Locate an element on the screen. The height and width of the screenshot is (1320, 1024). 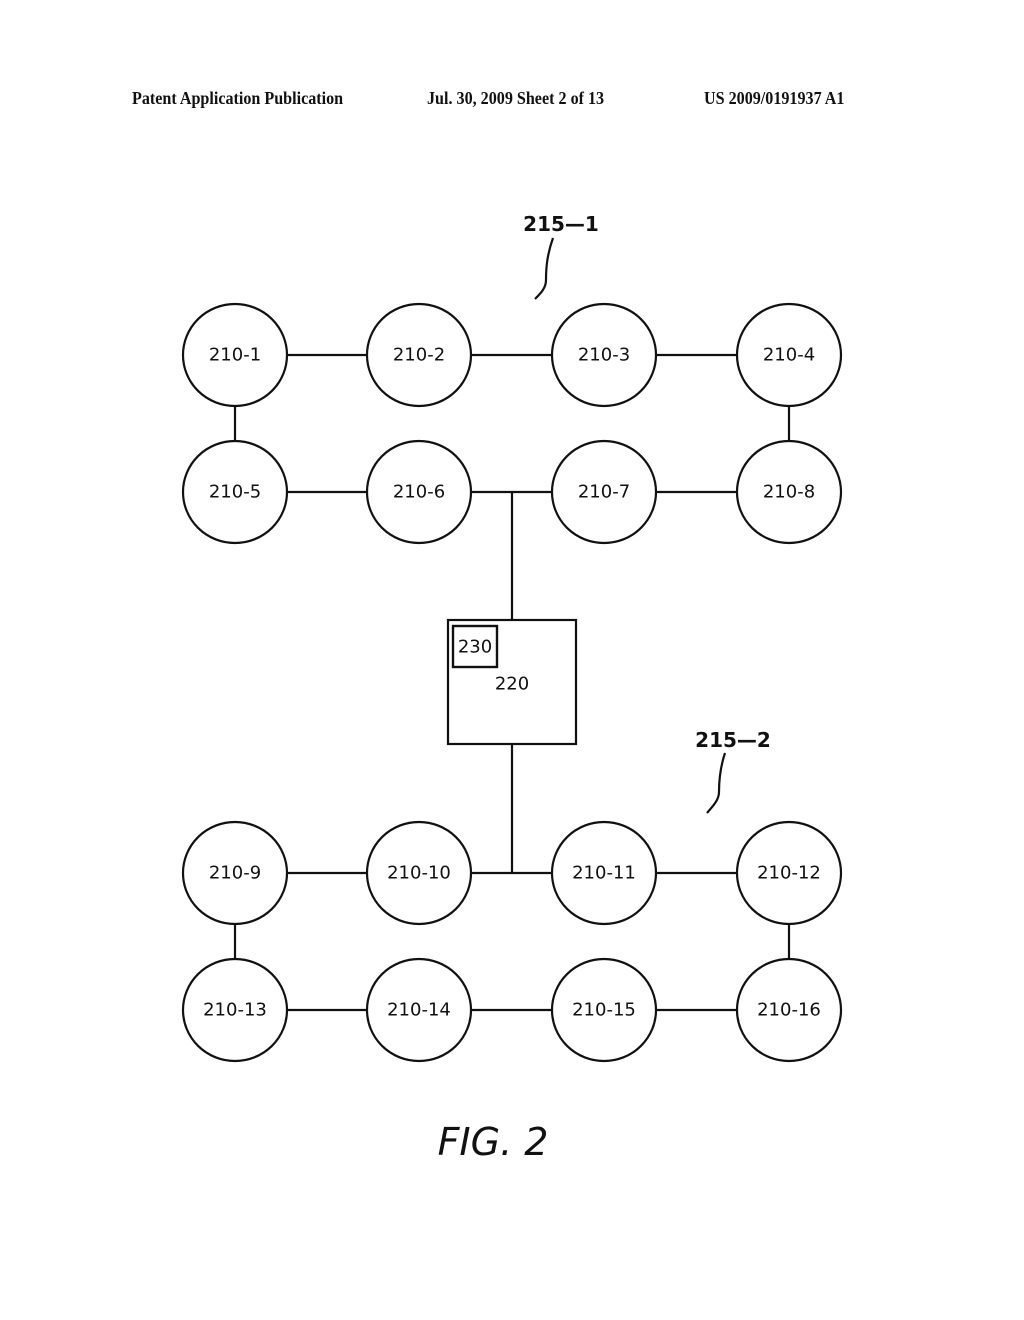
node-210-6: 210-6 is located at coordinates (419, 492).